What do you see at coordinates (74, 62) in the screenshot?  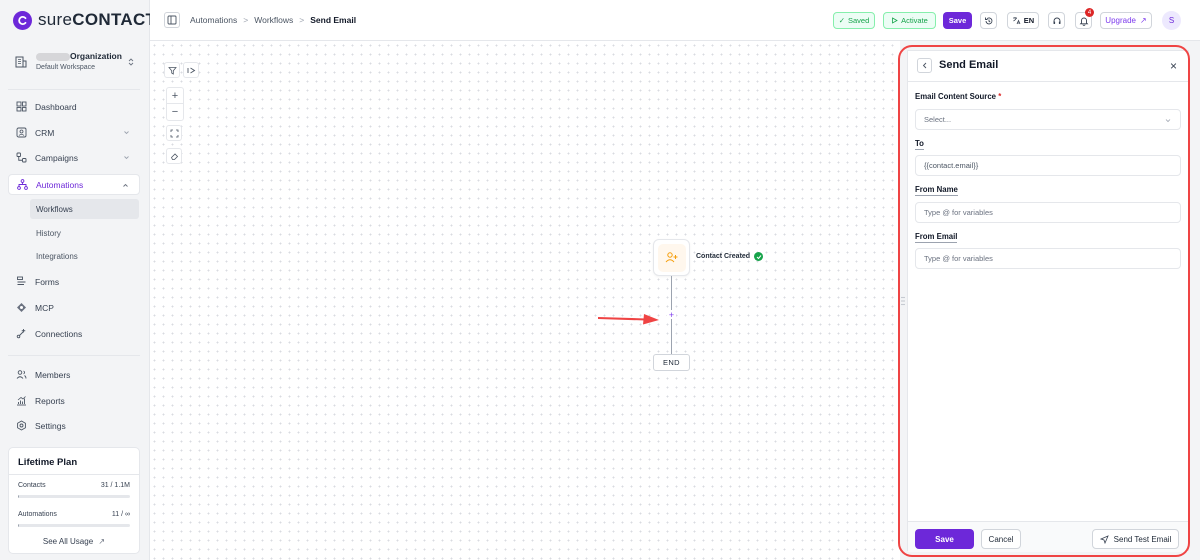 I see `organization-switcher: Organization Default Workspace` at bounding box center [74, 62].